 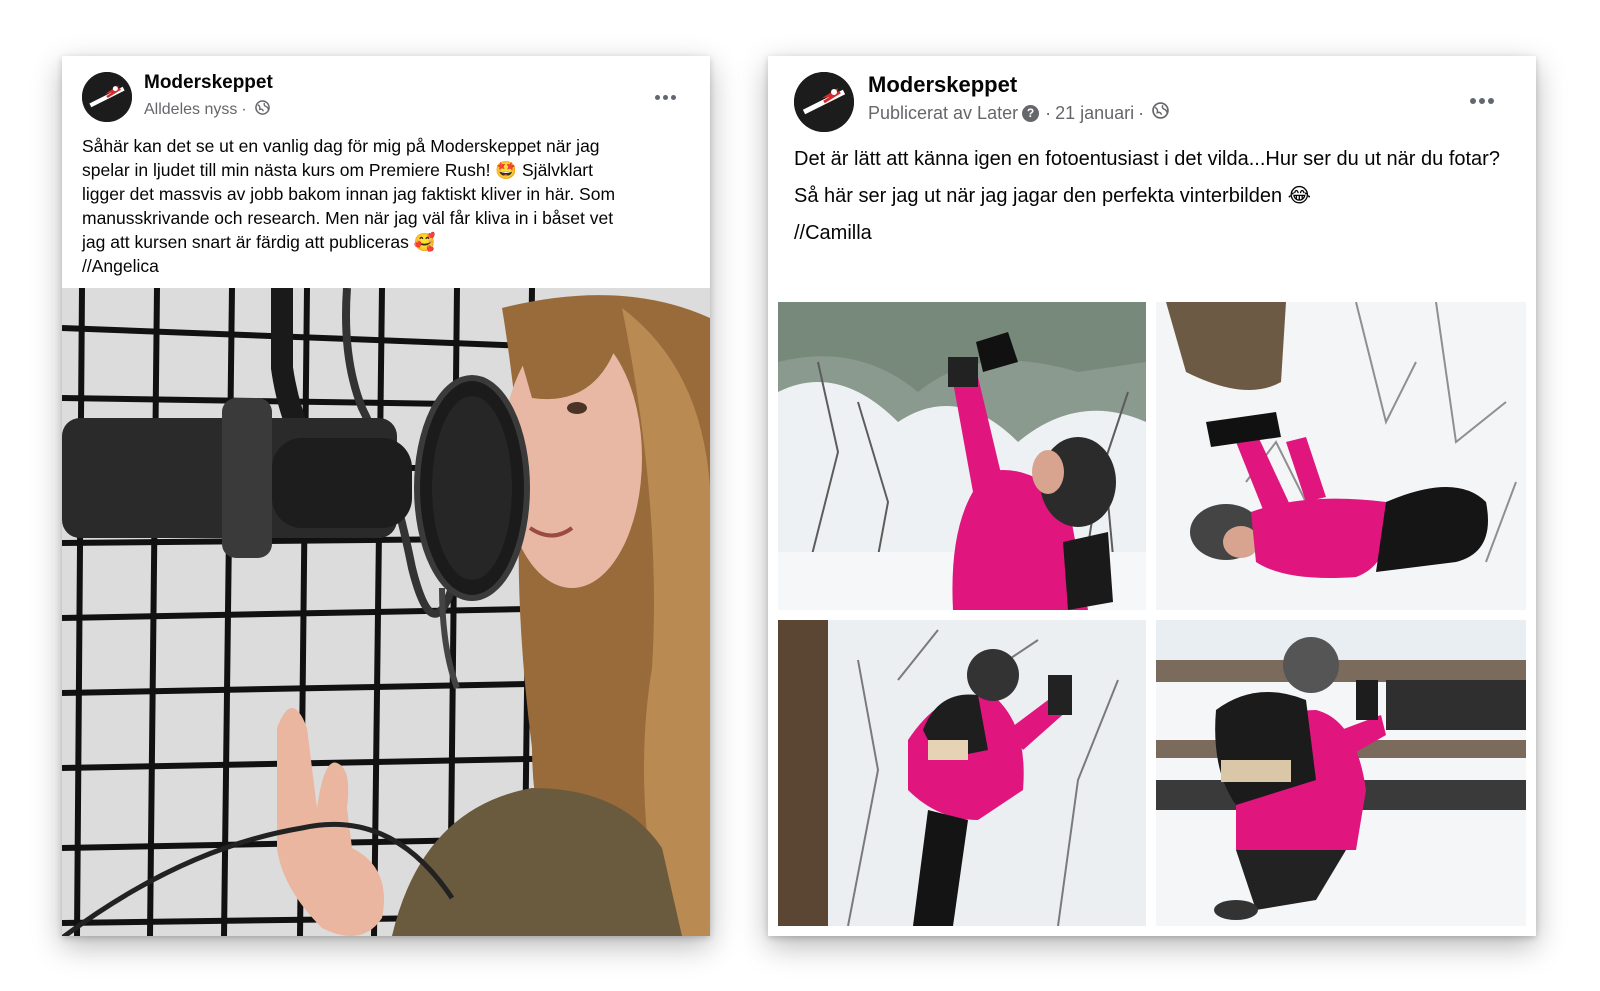 What do you see at coordinates (1031, 113) in the screenshot?
I see `help-icon: ?` at bounding box center [1031, 113].